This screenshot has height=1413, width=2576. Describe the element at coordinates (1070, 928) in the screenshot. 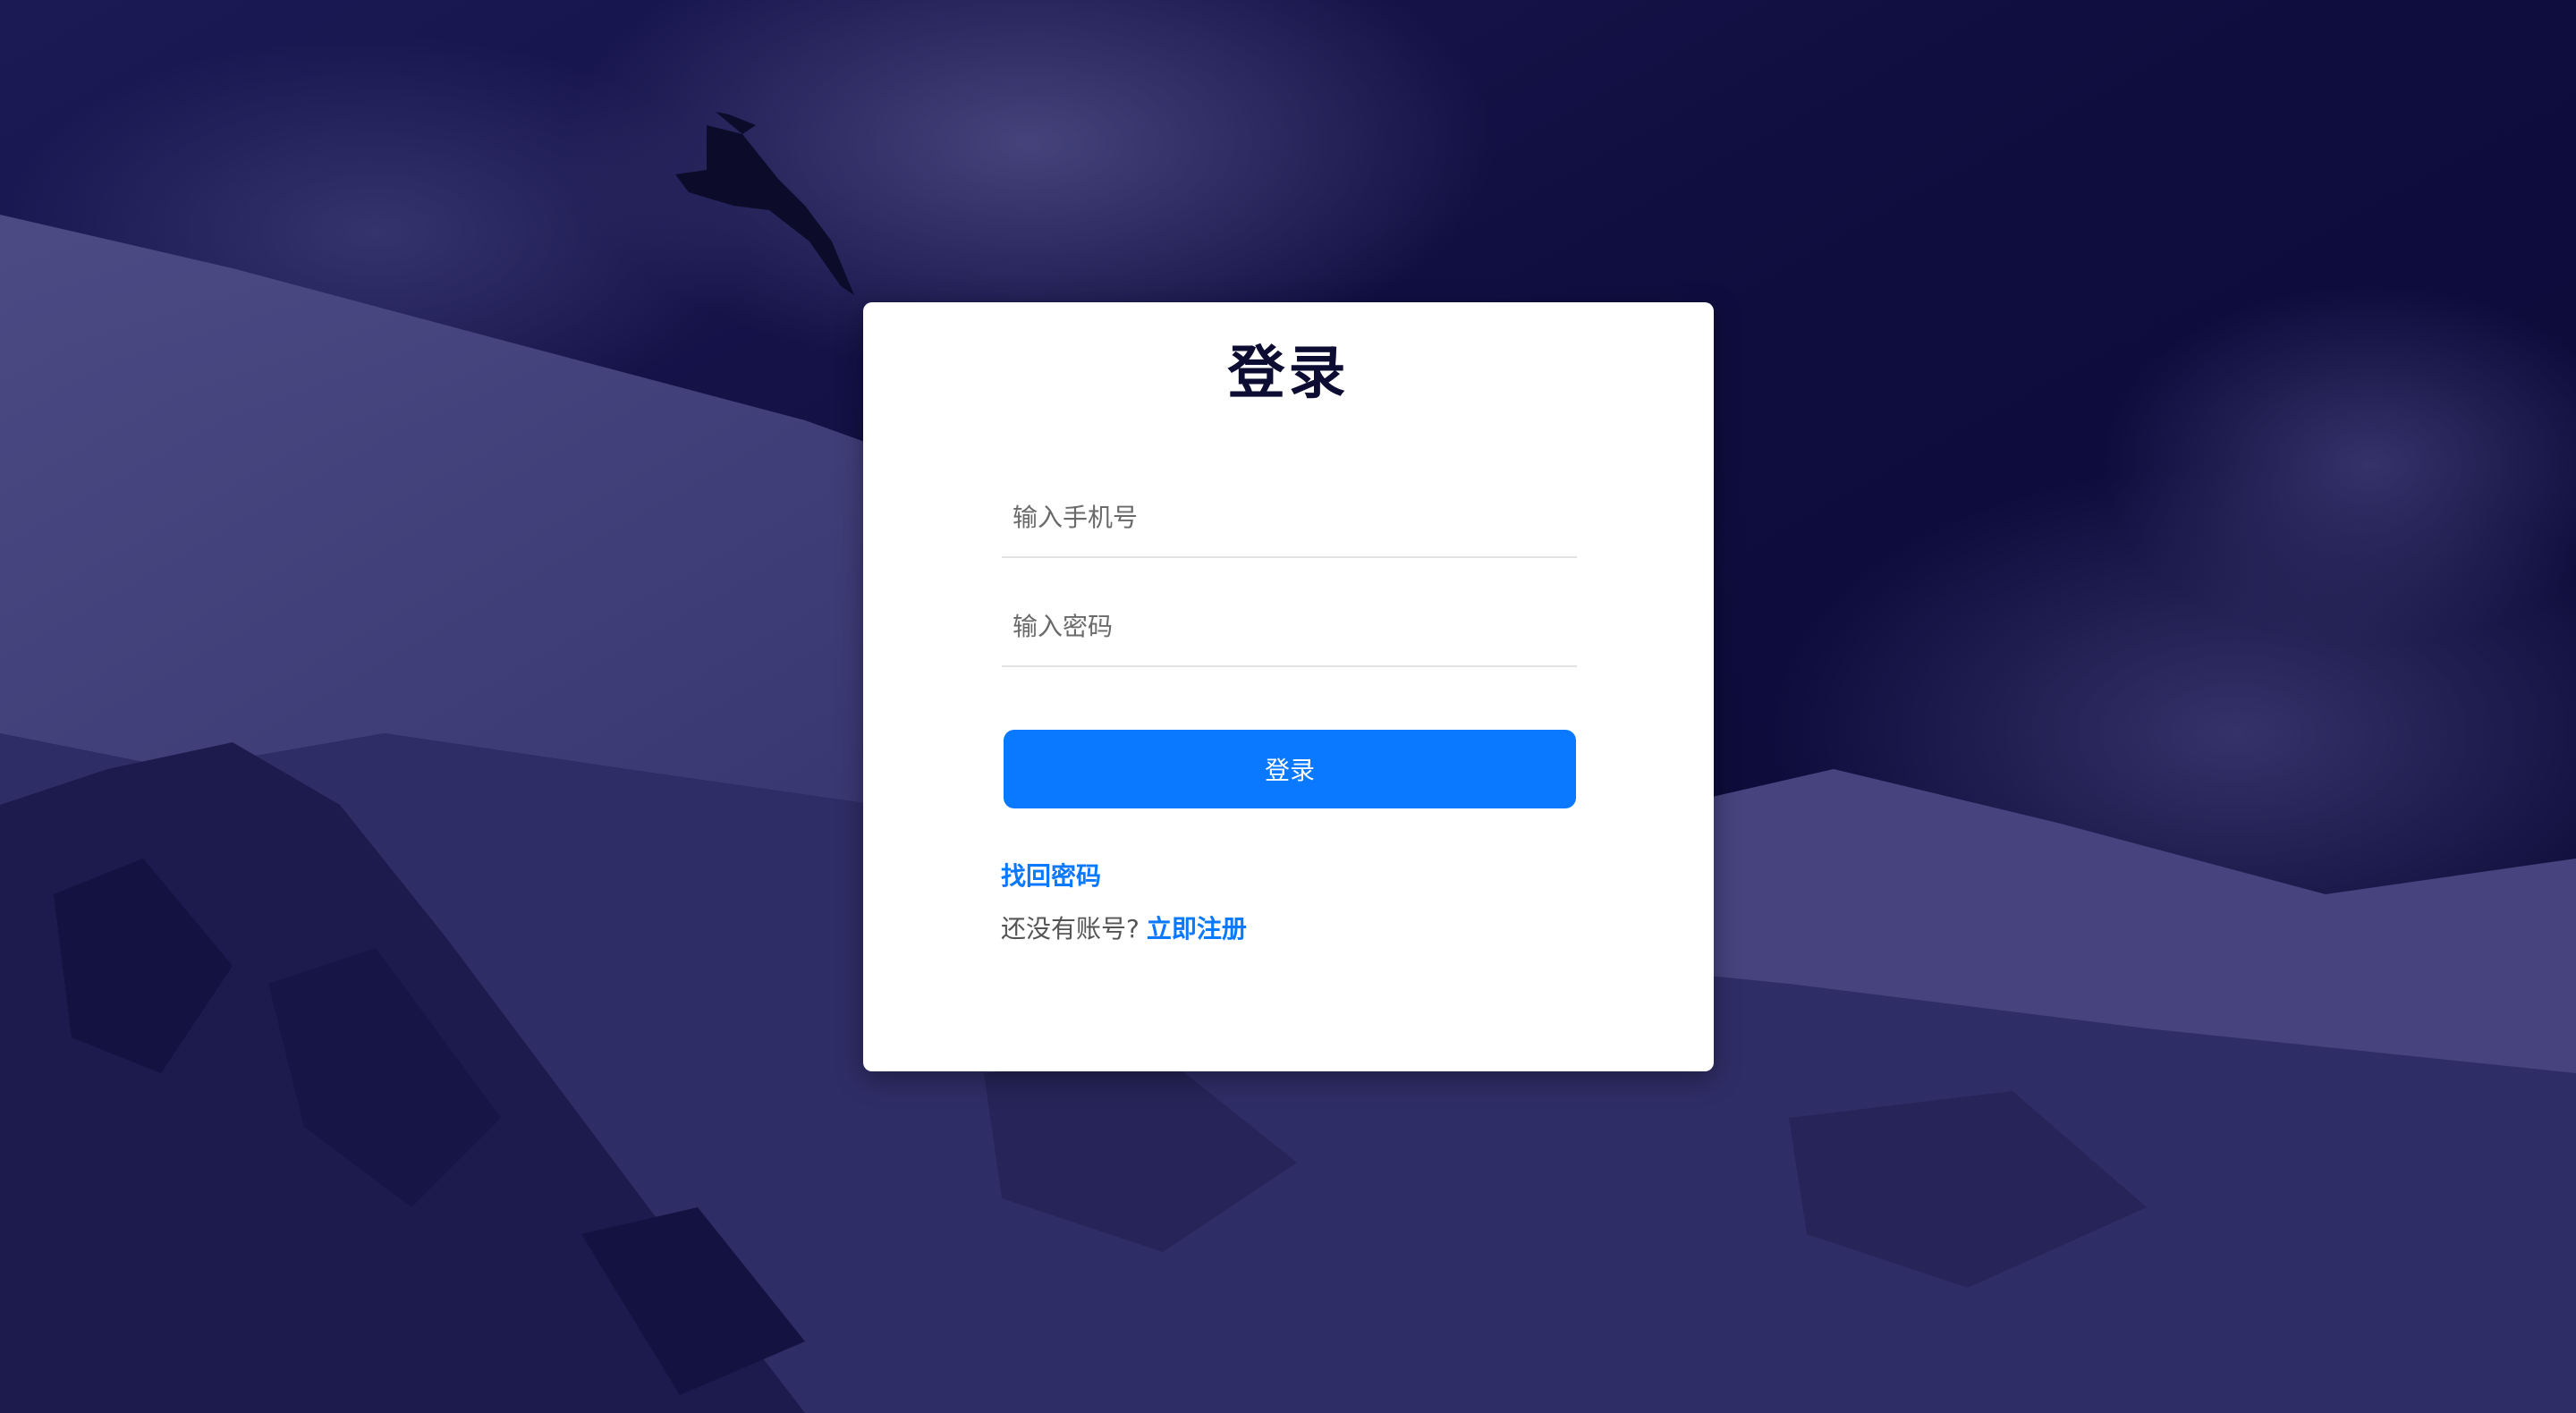

I see `signup-prompt-text: 还没有账号?` at that location.